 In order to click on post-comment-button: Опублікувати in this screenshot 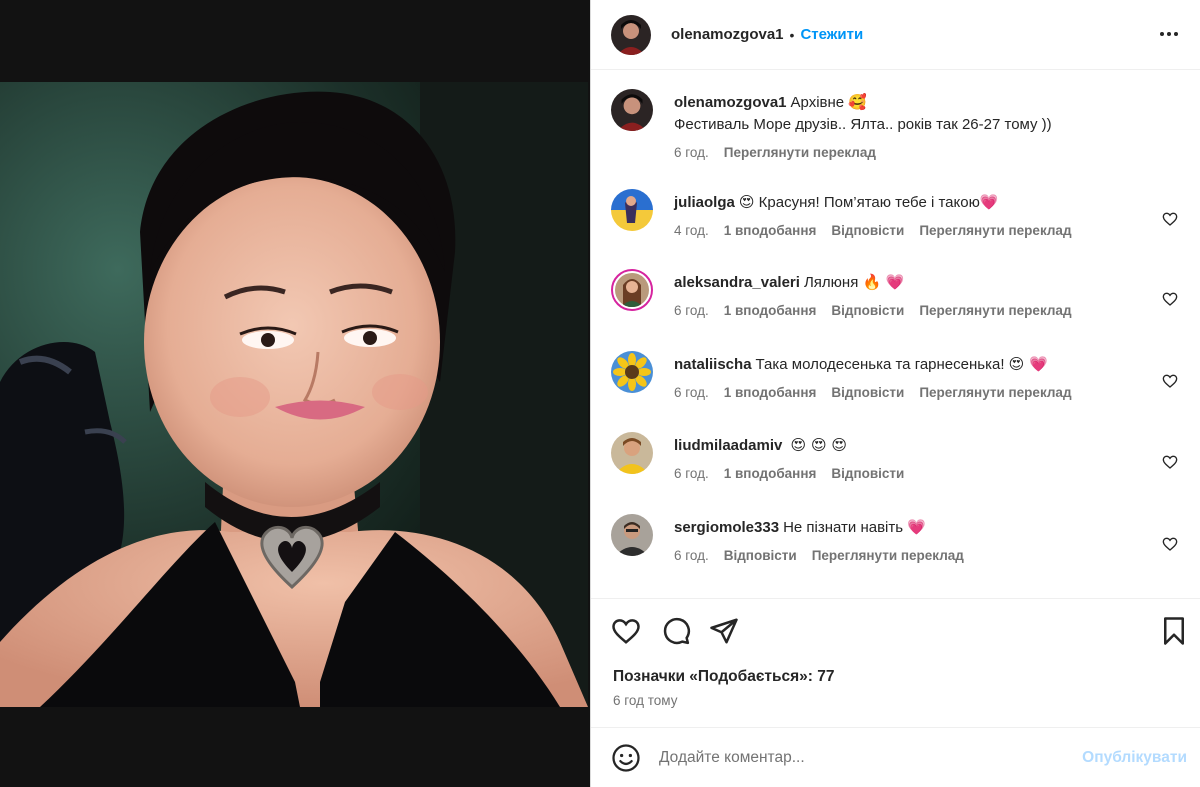, I will do `click(1134, 758)`.